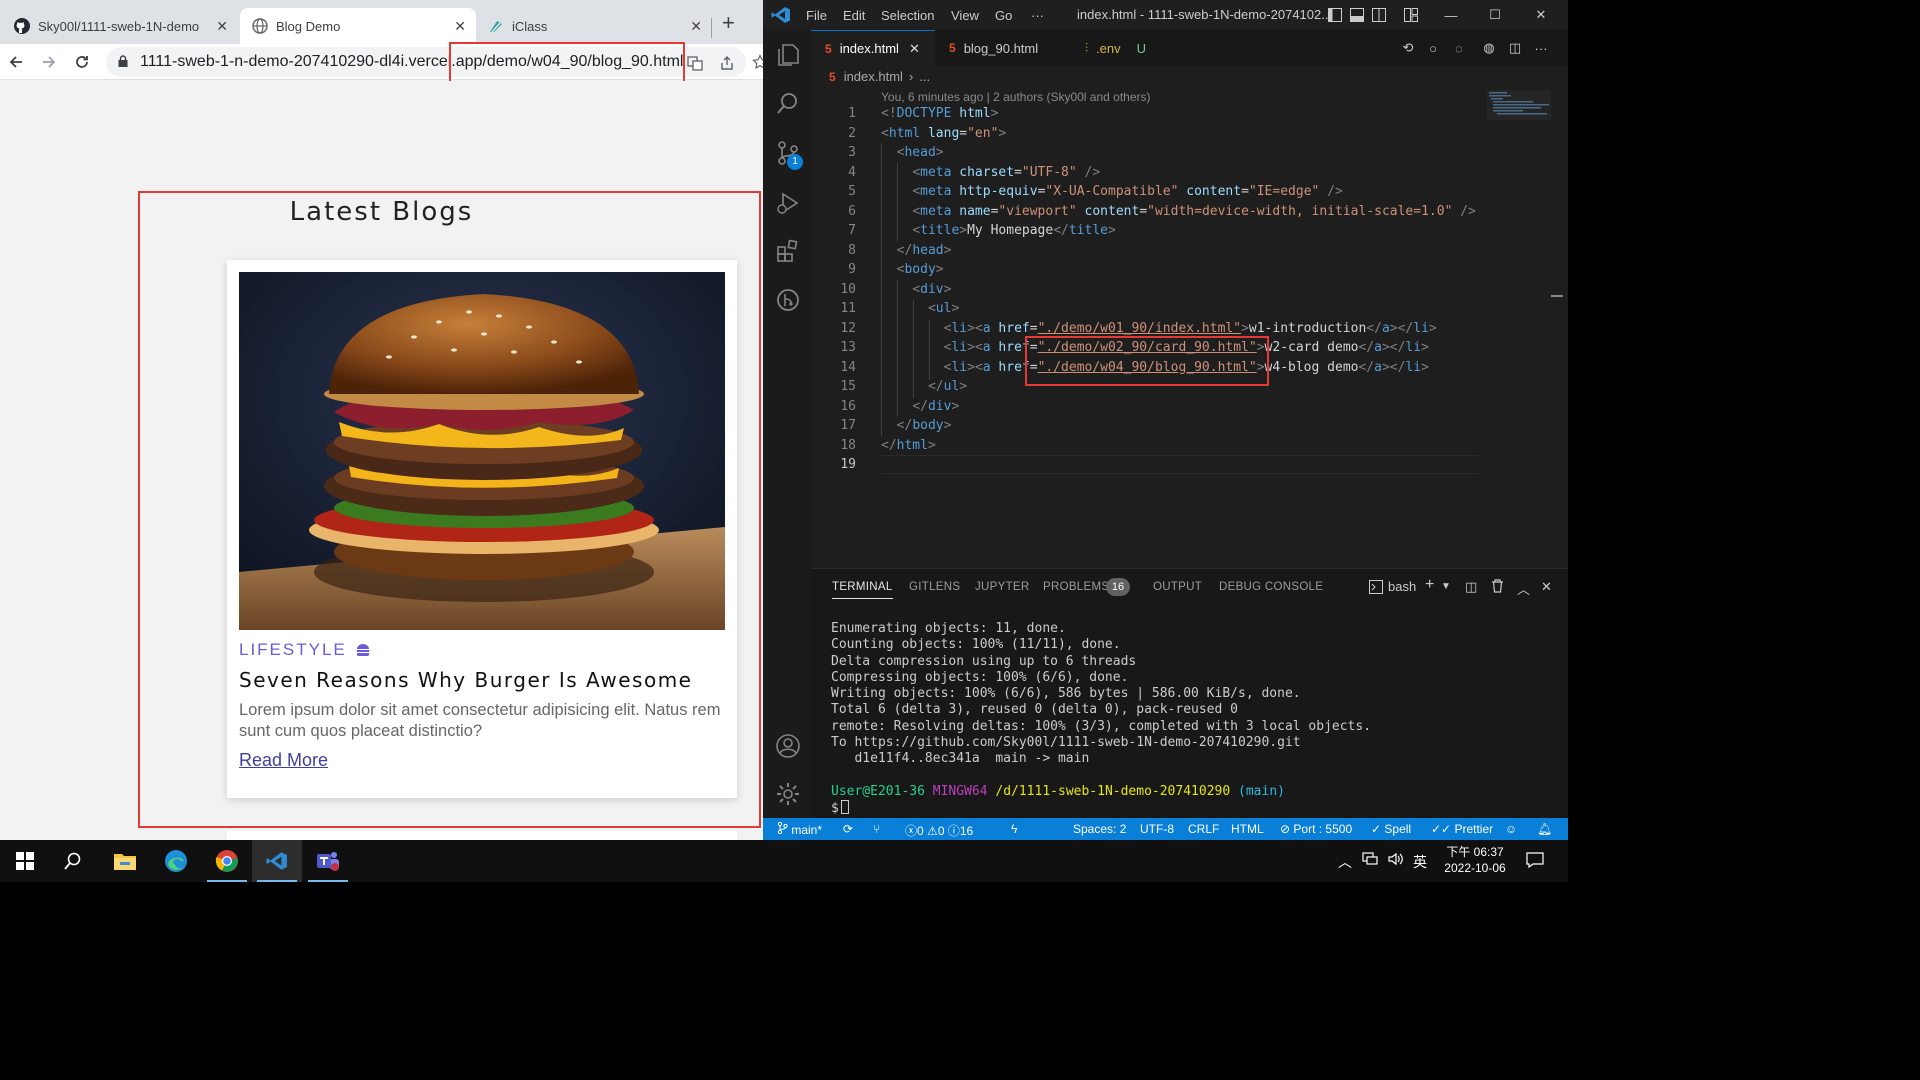 The width and height of the screenshot is (1920, 1080). I want to click on close-panel-icon: ✕, so click(1546, 587).